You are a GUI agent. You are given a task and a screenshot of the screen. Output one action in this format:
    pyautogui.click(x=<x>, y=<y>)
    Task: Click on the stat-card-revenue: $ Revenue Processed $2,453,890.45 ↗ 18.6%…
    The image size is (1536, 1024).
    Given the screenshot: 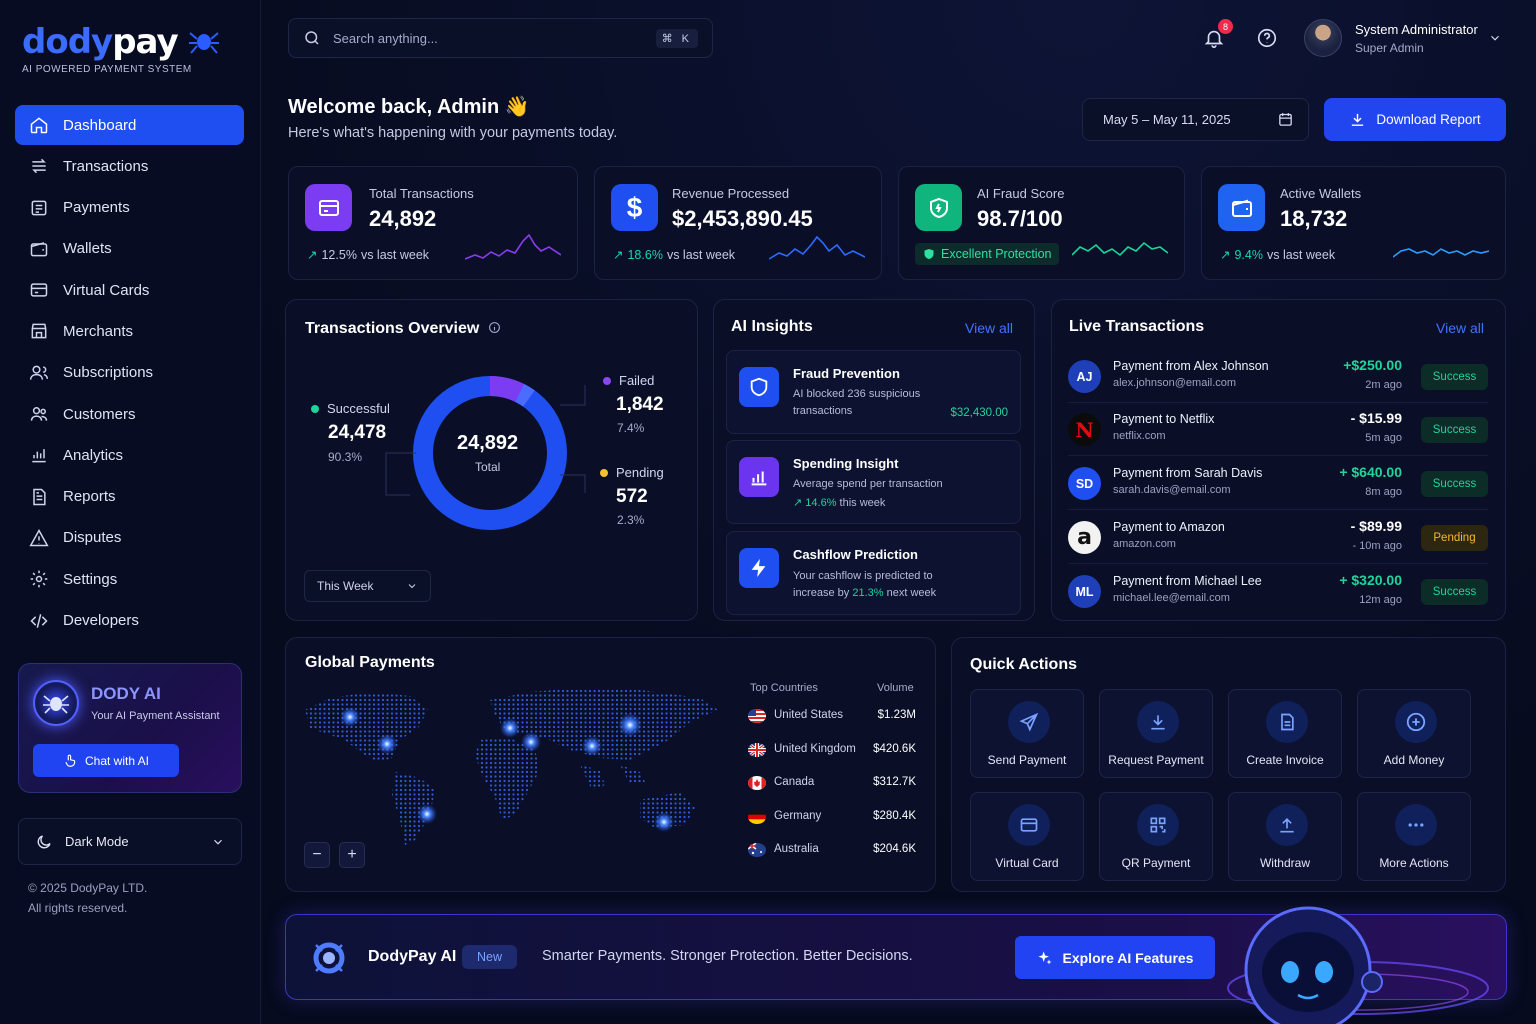 What is the action you would take?
    pyautogui.click(x=738, y=223)
    